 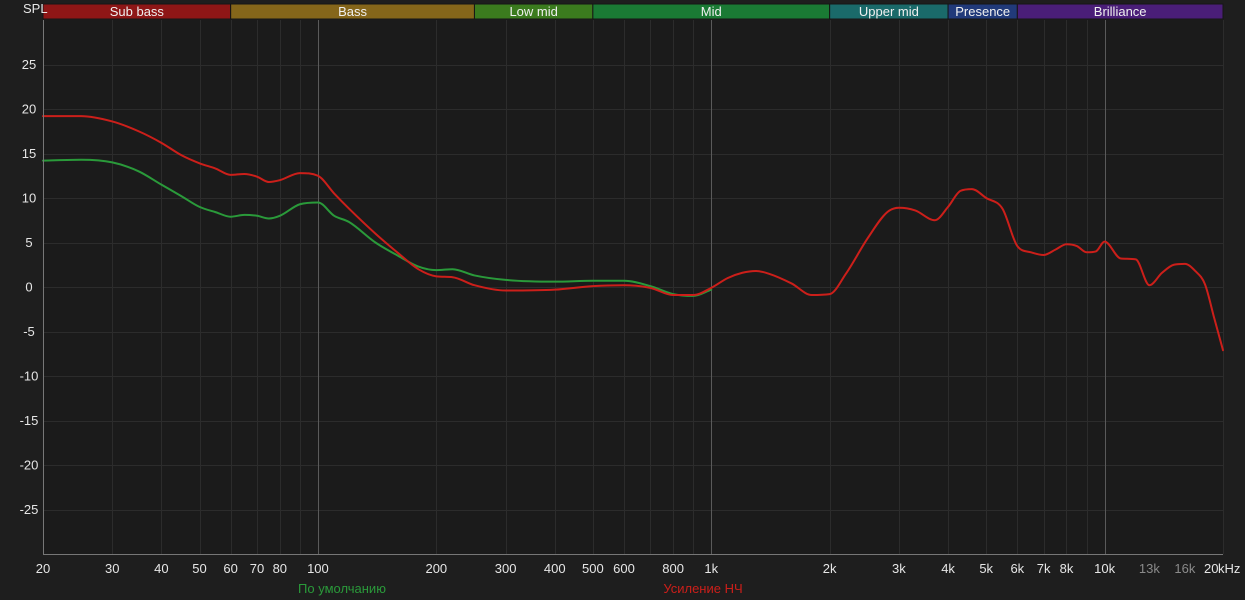 I want to click on y-tick-label: -15, so click(x=29, y=420).